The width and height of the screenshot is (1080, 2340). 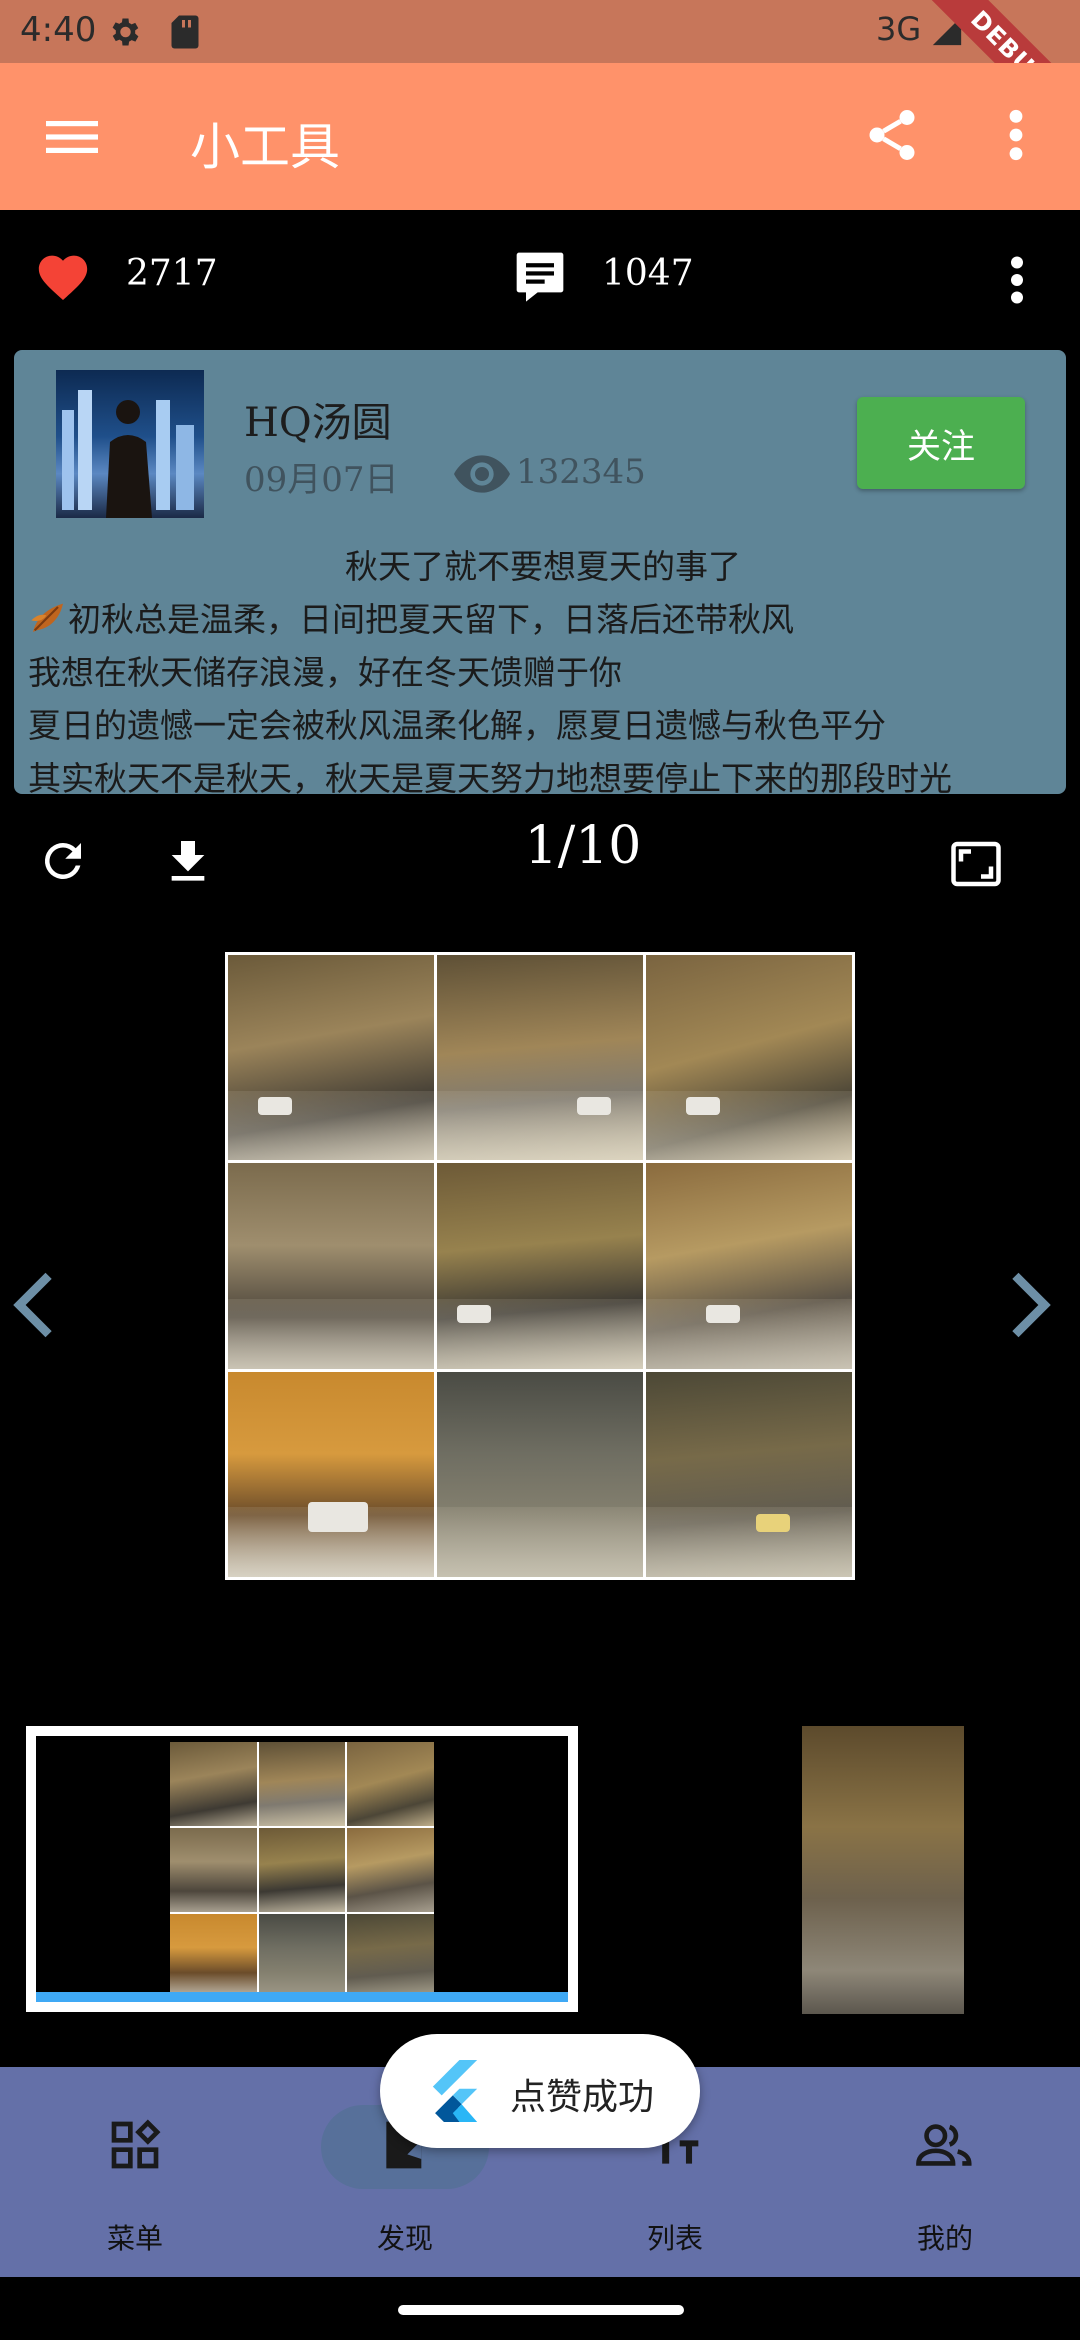 I want to click on follow-button: 关注, so click(x=941, y=443).